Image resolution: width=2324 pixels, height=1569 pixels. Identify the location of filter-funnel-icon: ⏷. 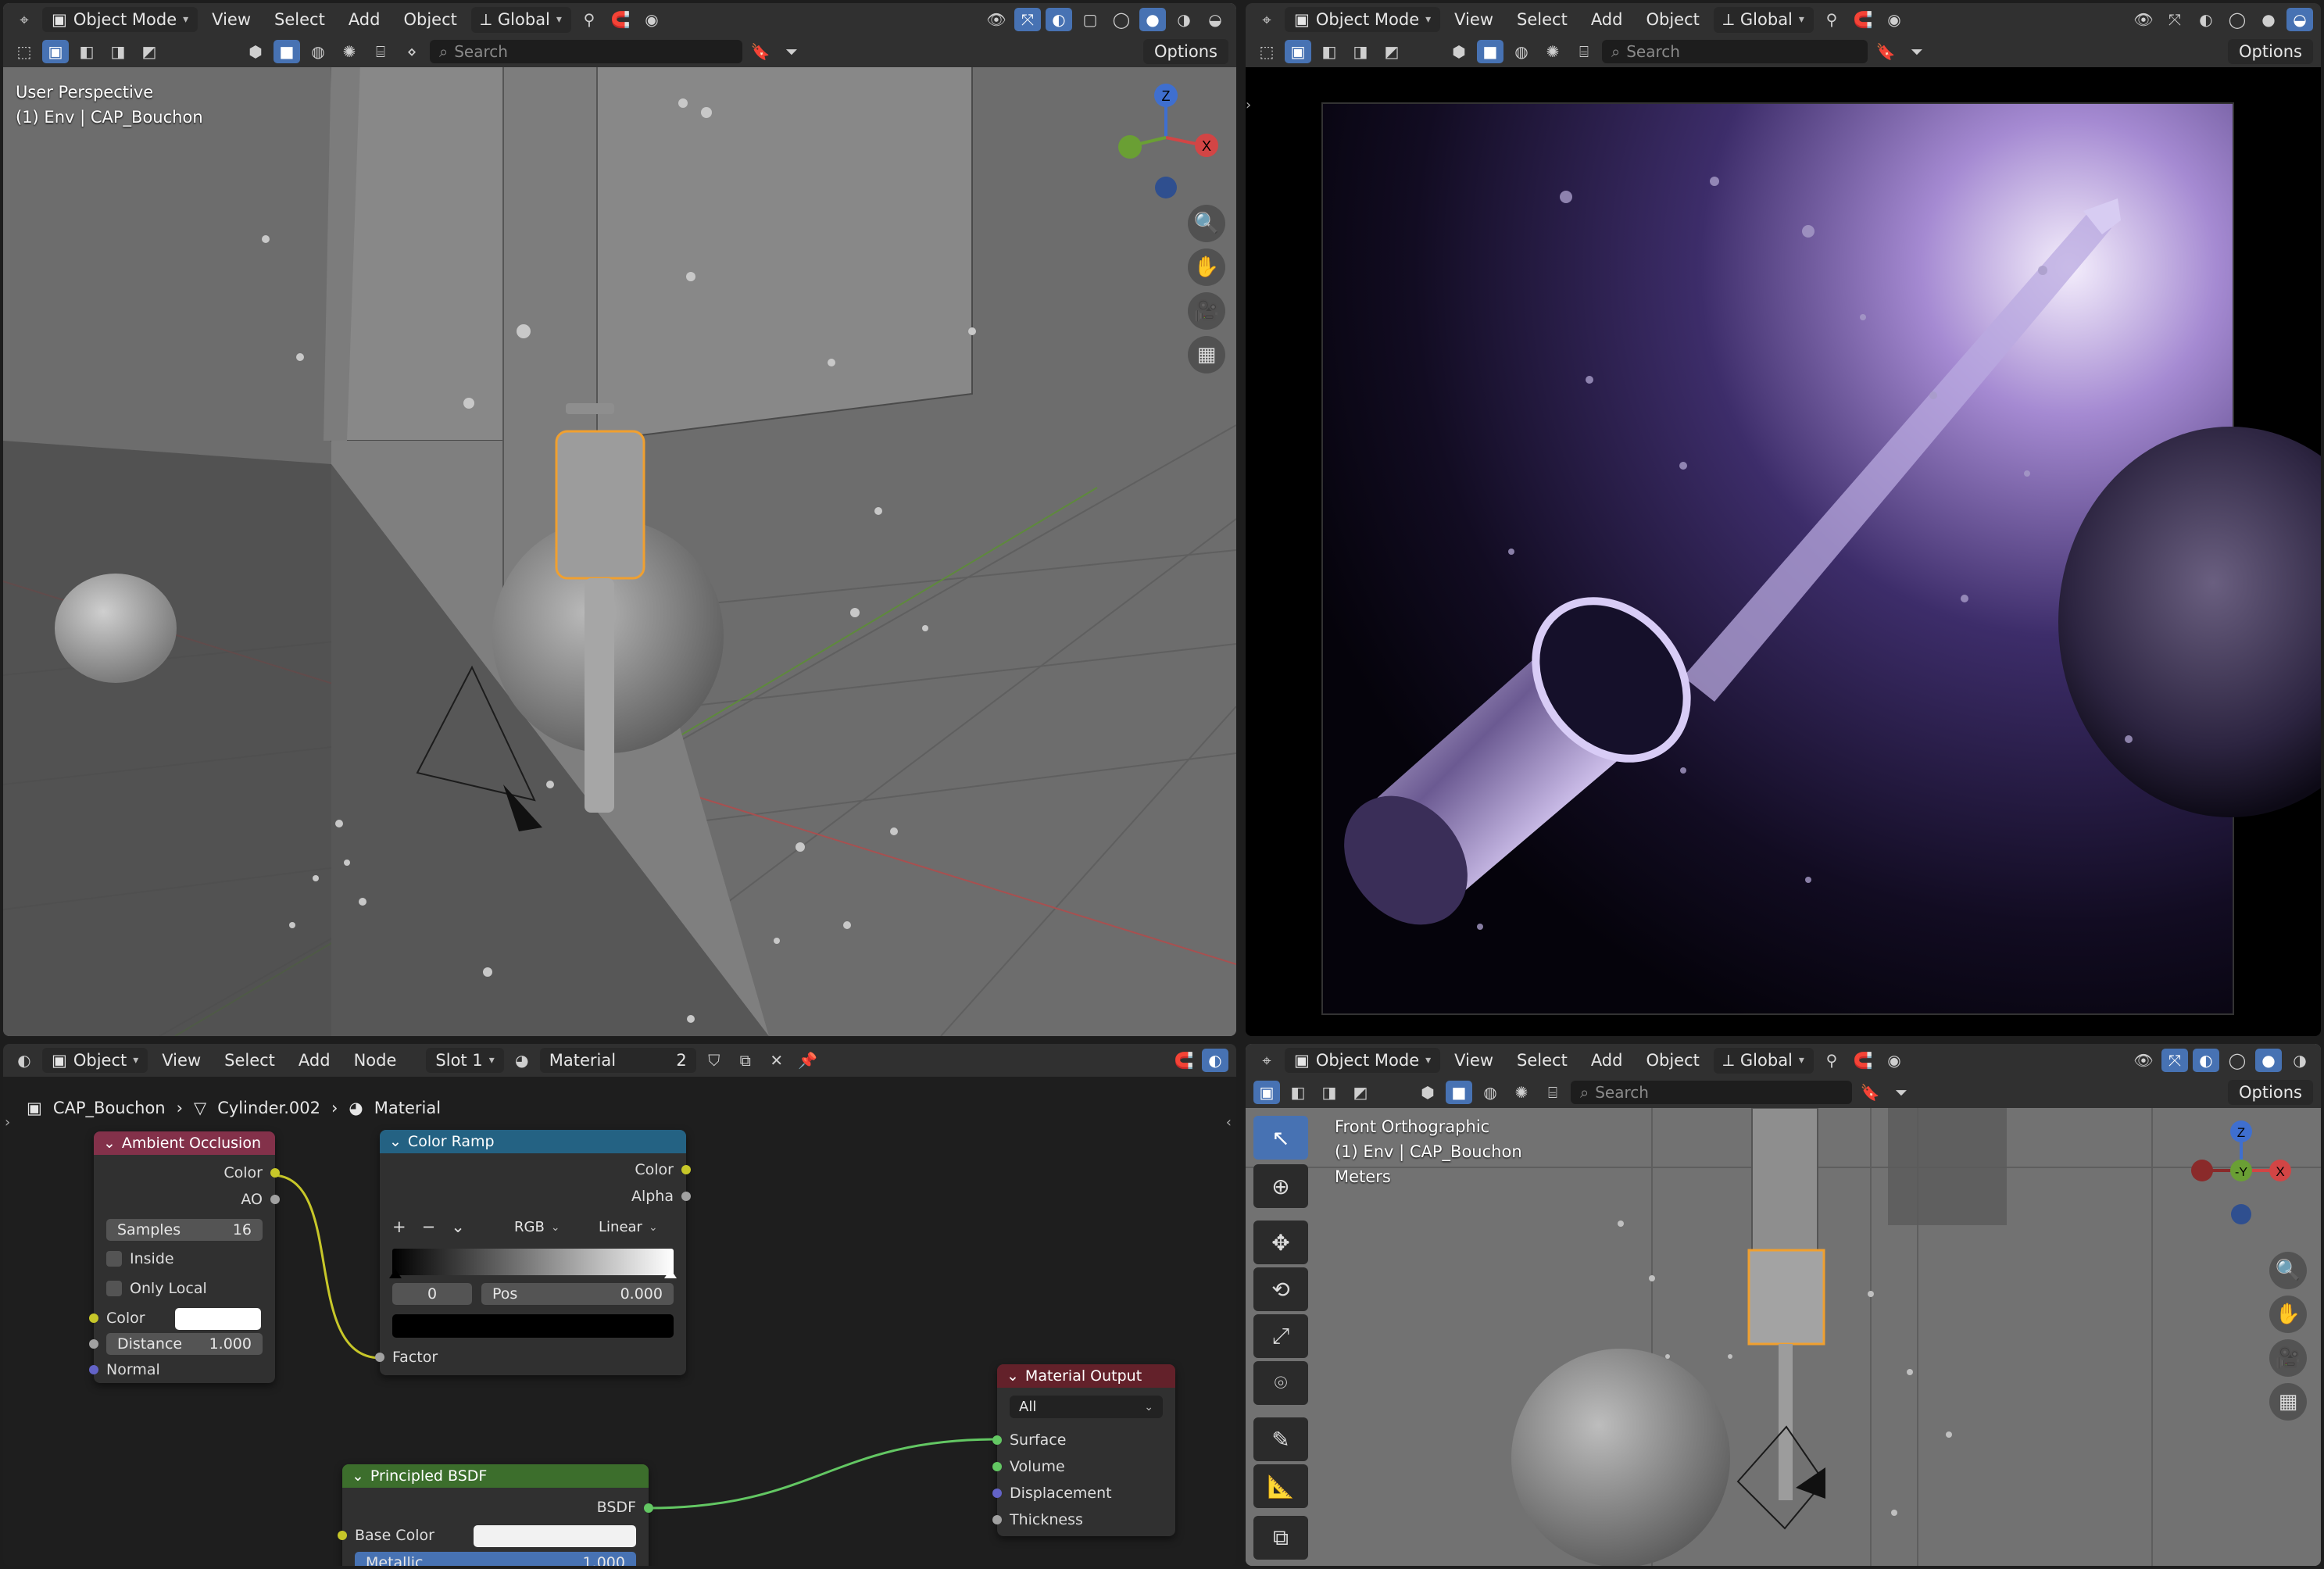
(1917, 51).